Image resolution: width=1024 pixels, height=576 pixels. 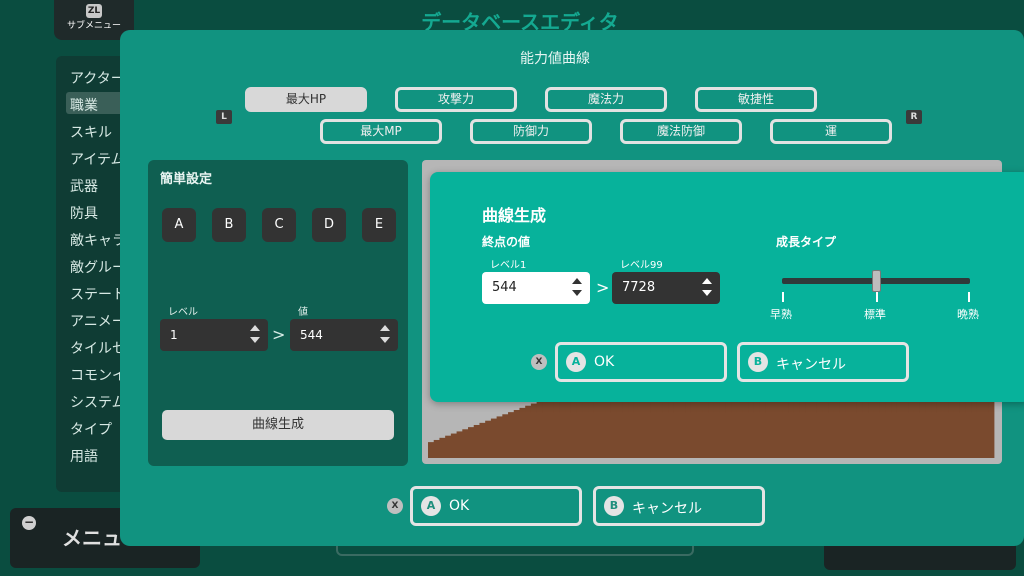 I want to click on l-shoulder-icon: L, so click(x=224, y=117).